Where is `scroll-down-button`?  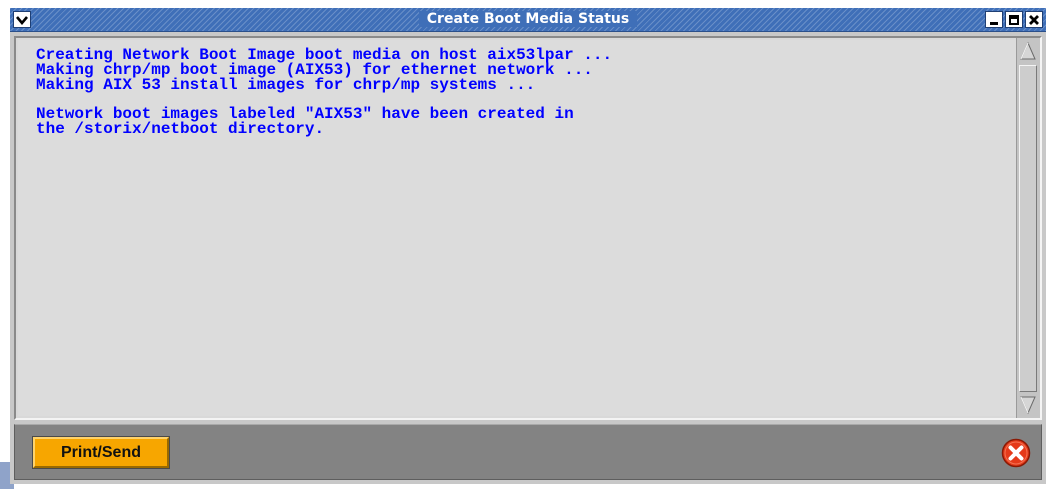
scroll-down-button is located at coordinates (1028, 405).